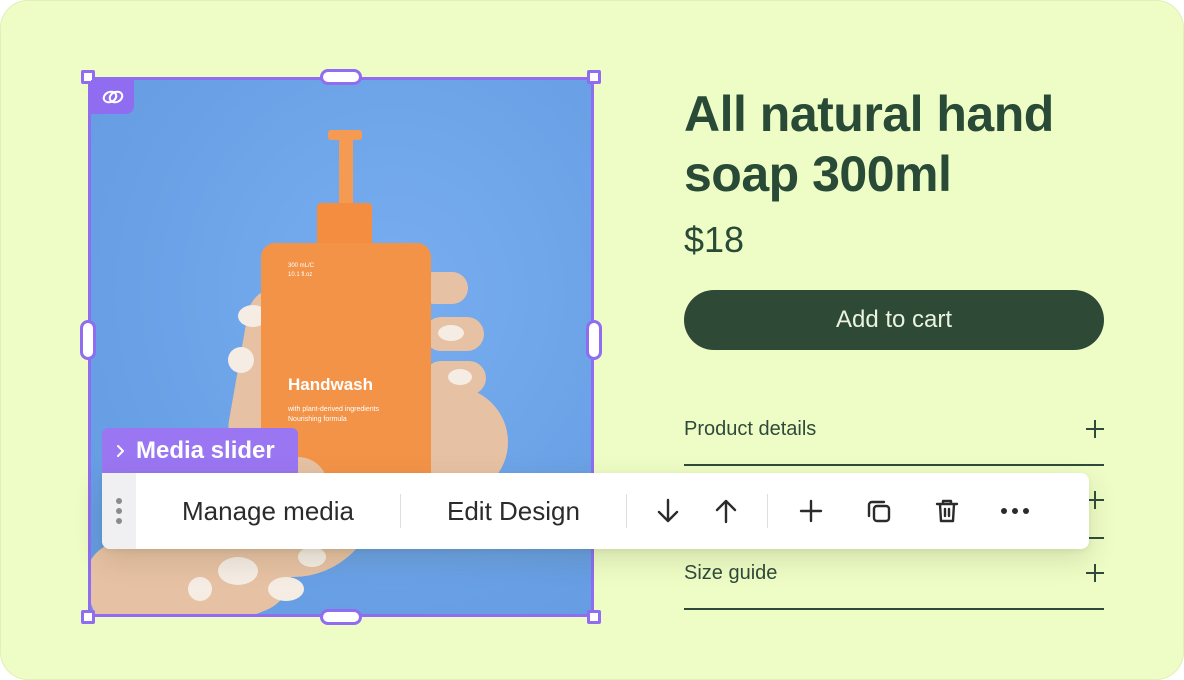  What do you see at coordinates (714, 239) in the screenshot?
I see `product-price: $18` at bounding box center [714, 239].